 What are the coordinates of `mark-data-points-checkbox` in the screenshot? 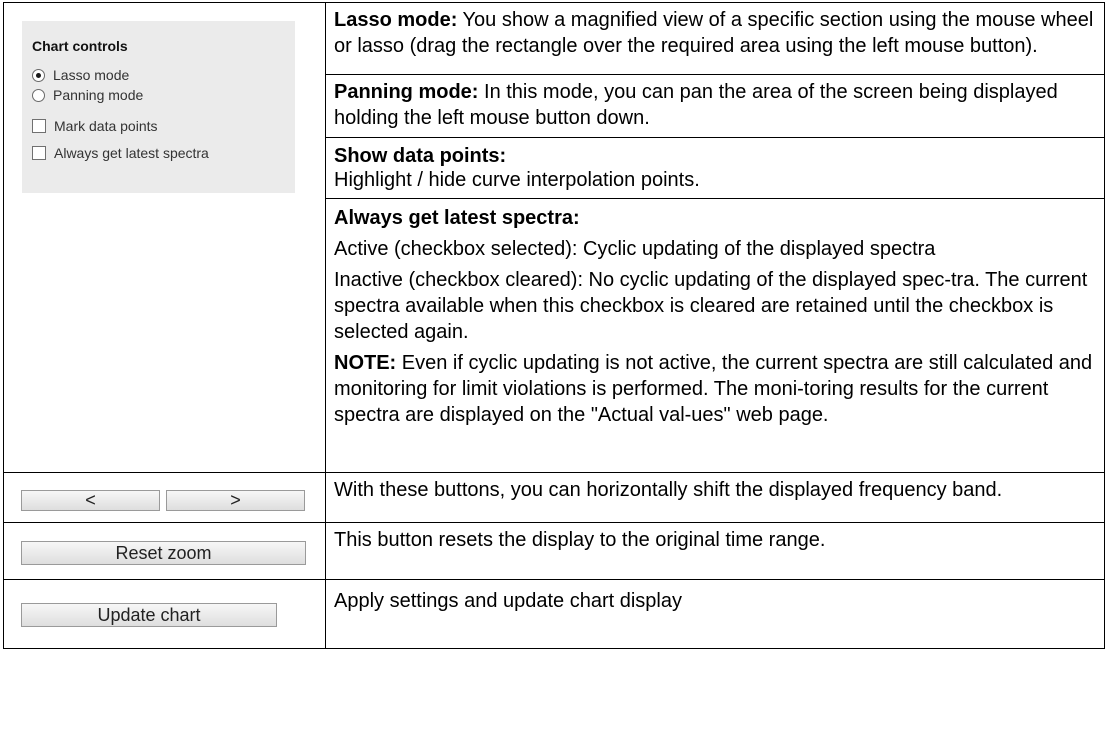 It's located at (39, 126).